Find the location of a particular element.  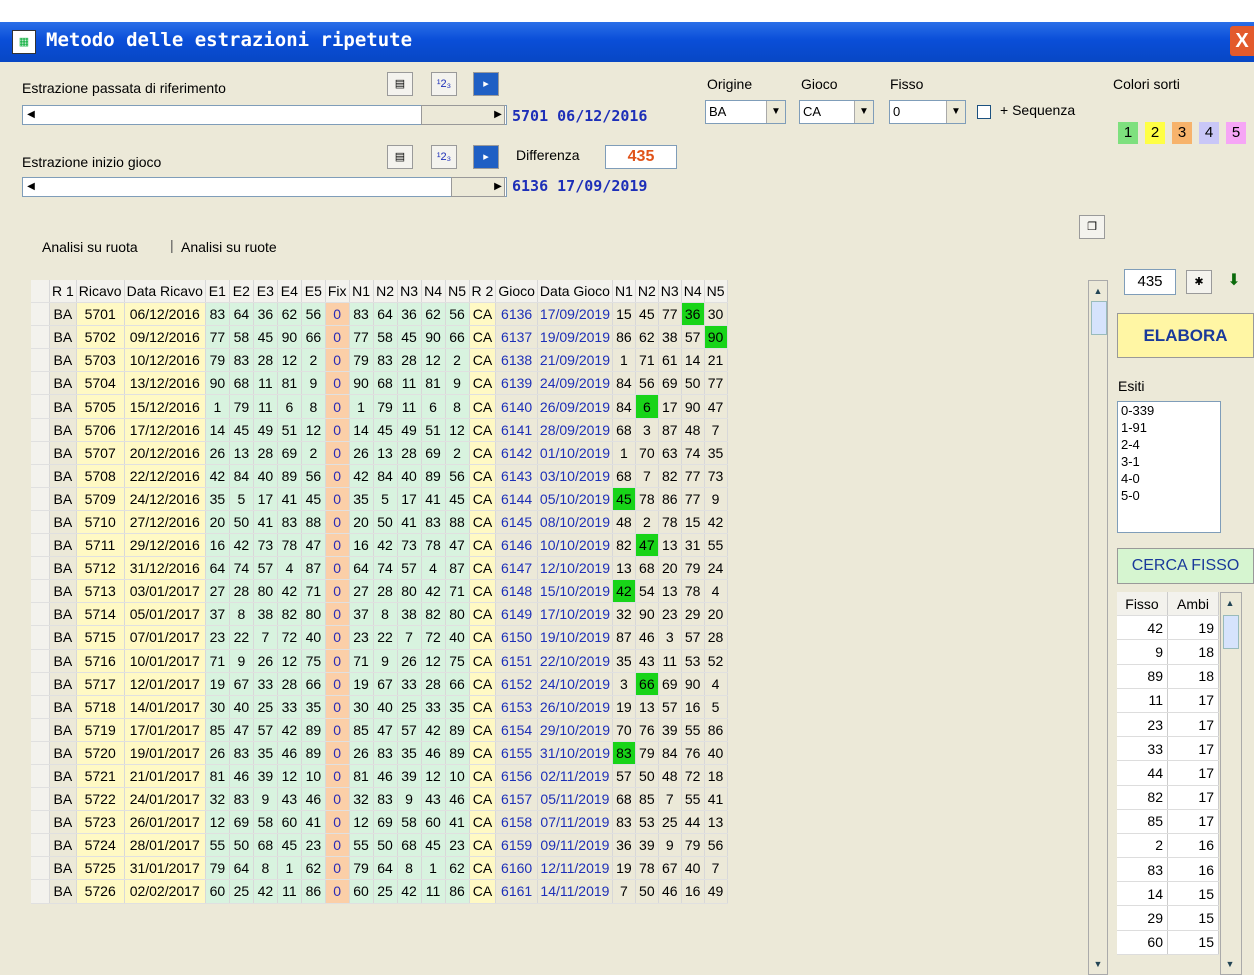

column-header: R 1 is located at coordinates (63, 292).